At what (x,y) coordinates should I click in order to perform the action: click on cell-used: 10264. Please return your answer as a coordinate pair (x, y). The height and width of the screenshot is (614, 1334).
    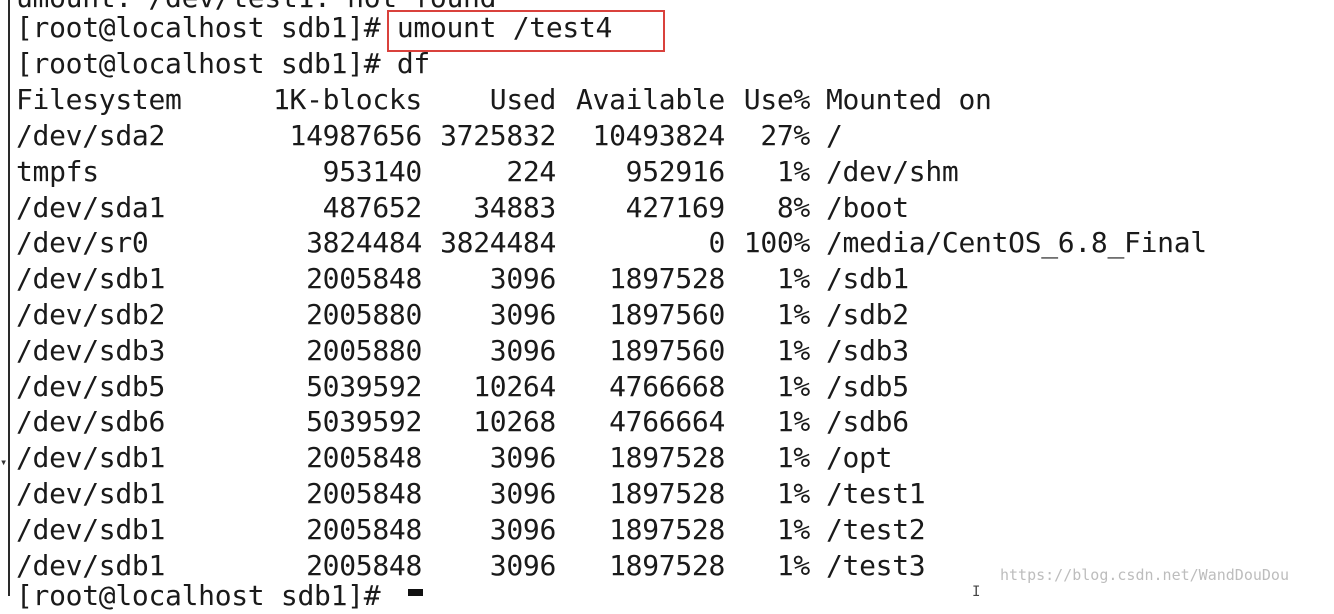
    Looking at the image, I should click on (514, 386).